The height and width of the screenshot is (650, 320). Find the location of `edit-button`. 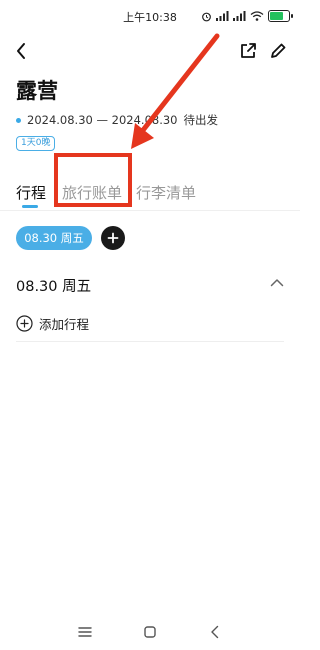

edit-button is located at coordinates (278, 51).